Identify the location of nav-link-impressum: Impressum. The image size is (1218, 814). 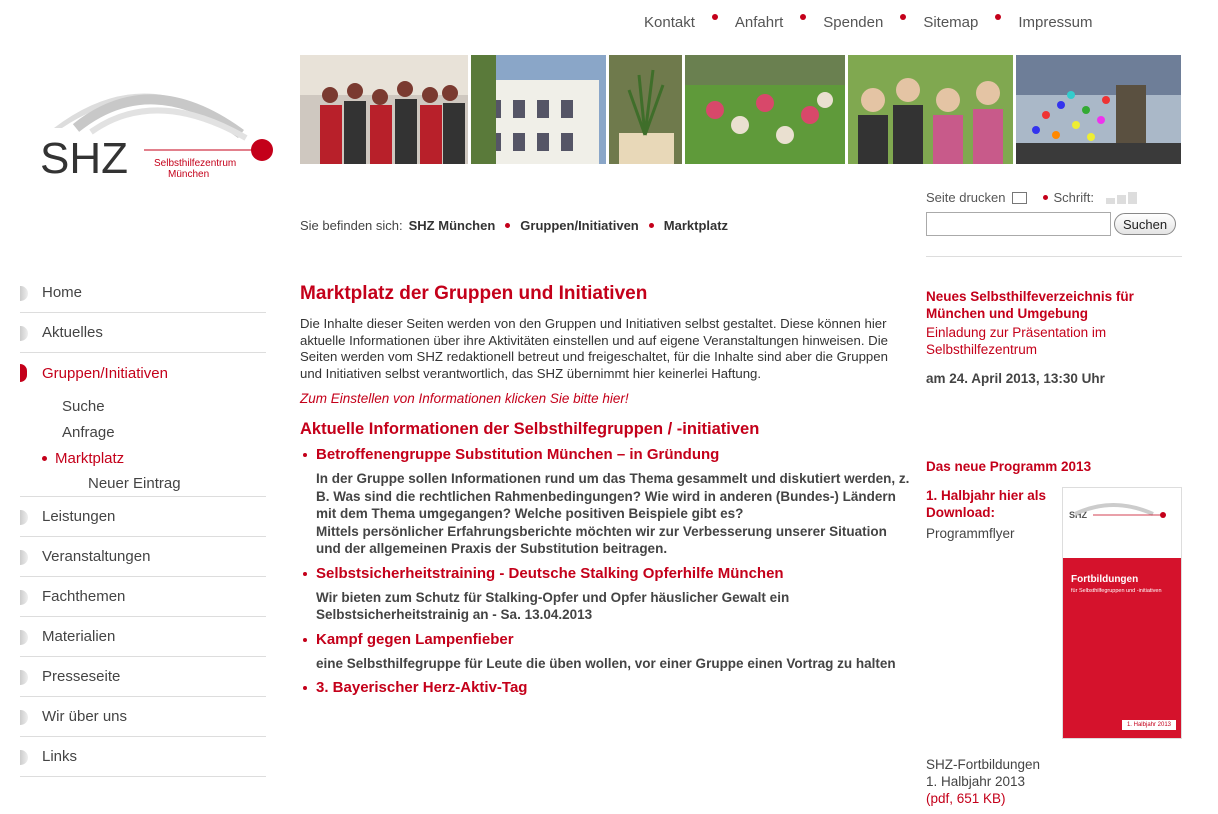
(1055, 22).